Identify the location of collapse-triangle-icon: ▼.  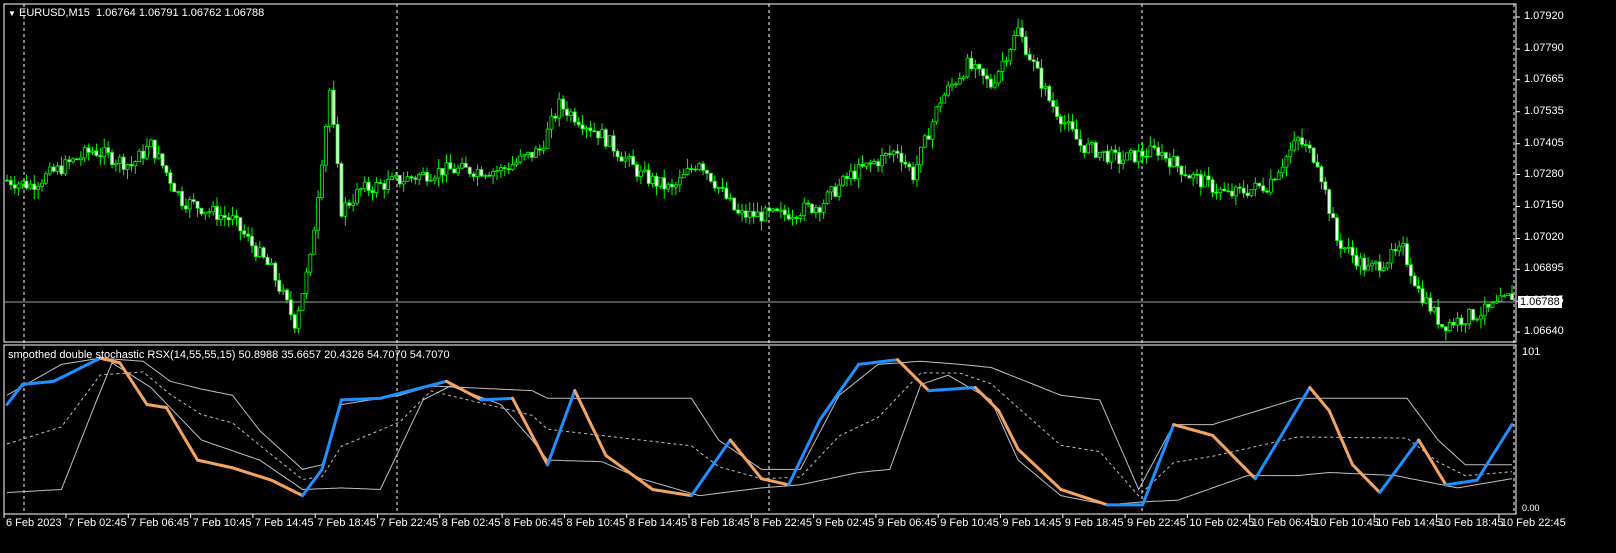
(12, 13).